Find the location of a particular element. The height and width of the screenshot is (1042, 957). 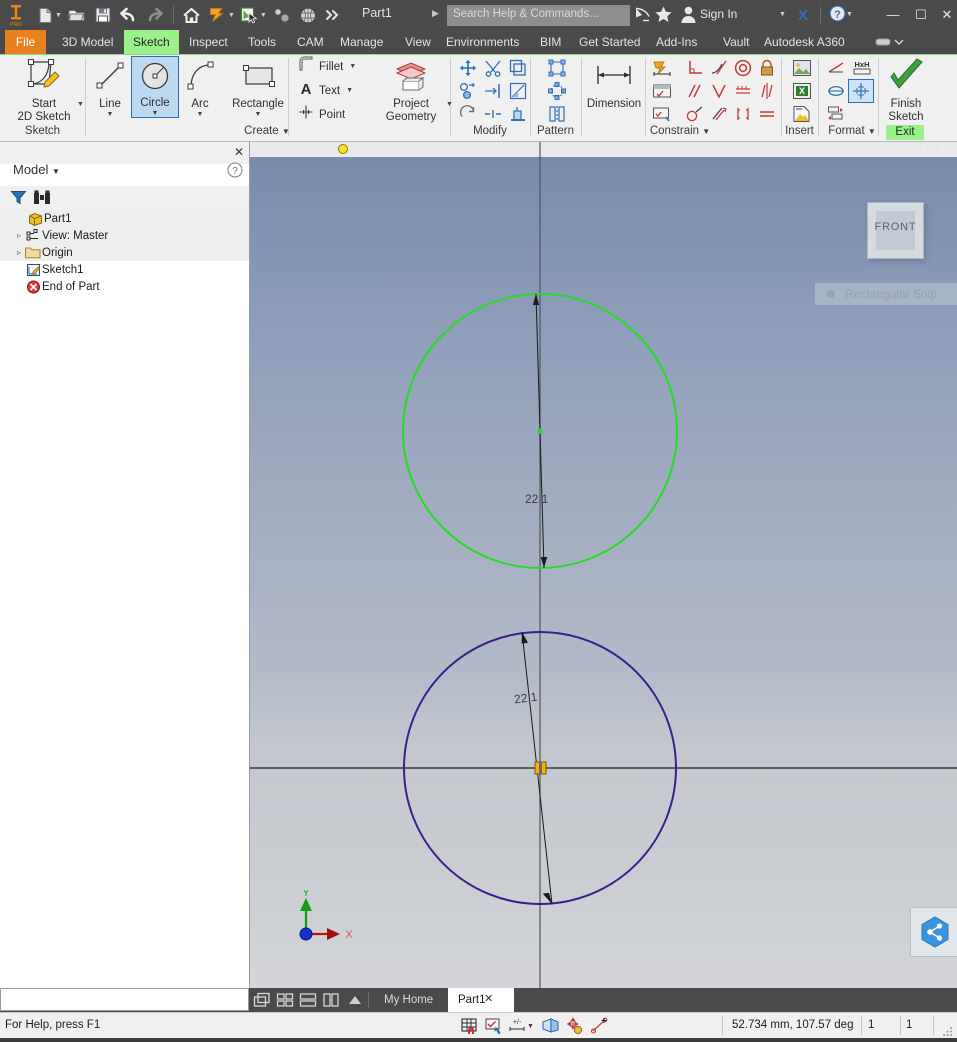

view-cube: FRONT is located at coordinates (895, 230).